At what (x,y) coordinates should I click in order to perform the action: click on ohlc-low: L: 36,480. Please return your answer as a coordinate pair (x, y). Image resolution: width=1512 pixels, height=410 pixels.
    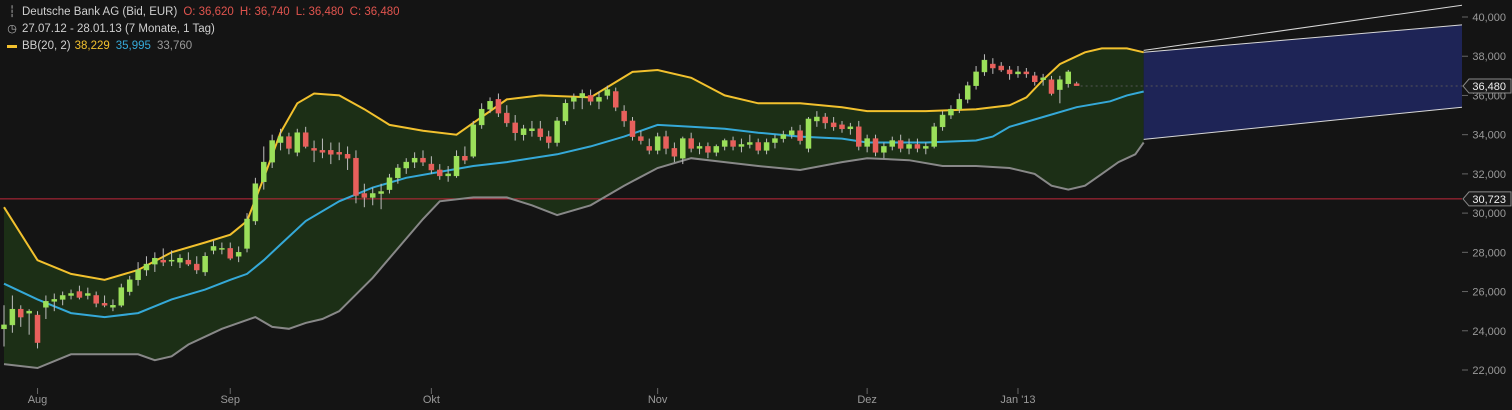
    Looking at the image, I should click on (319, 12).